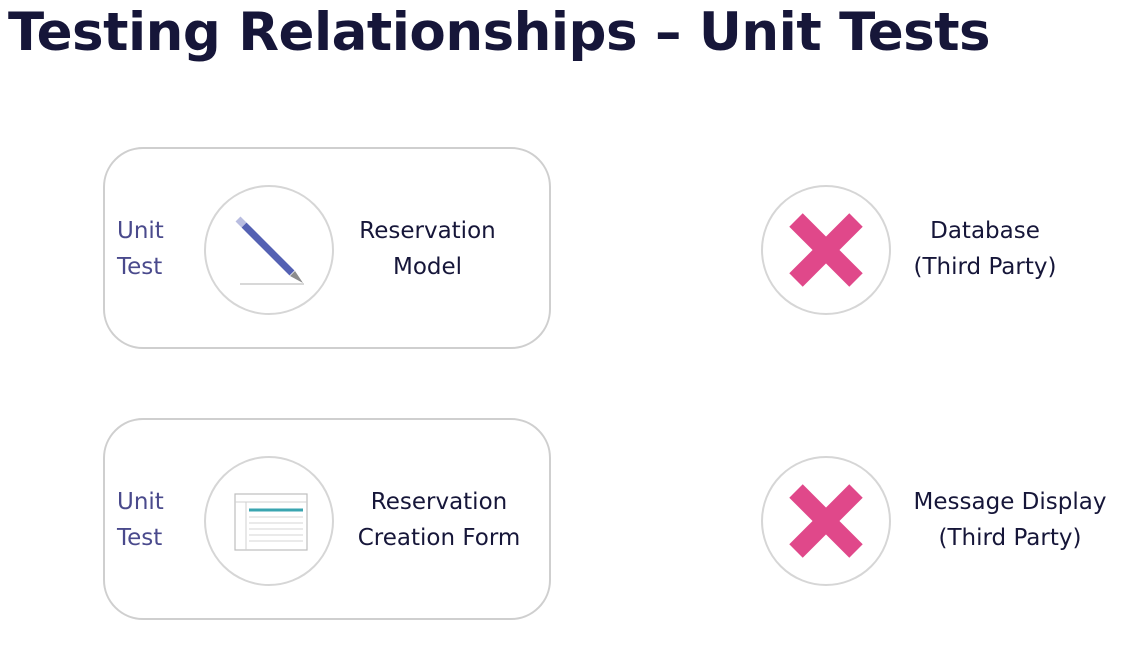 This screenshot has height=645, width=1135. I want to click on dependency-label-line: Database, so click(985, 231).